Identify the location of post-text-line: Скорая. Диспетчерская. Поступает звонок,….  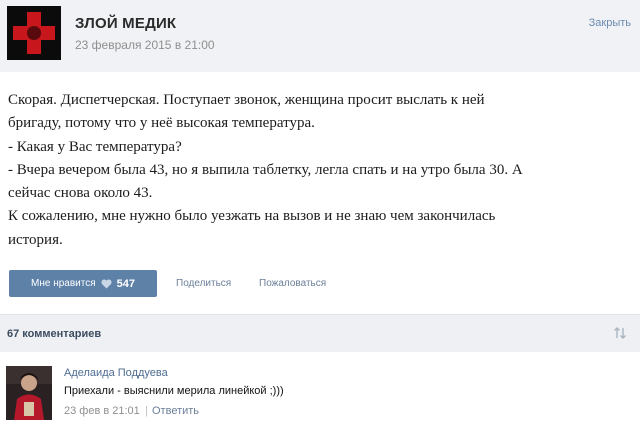
(246, 100).